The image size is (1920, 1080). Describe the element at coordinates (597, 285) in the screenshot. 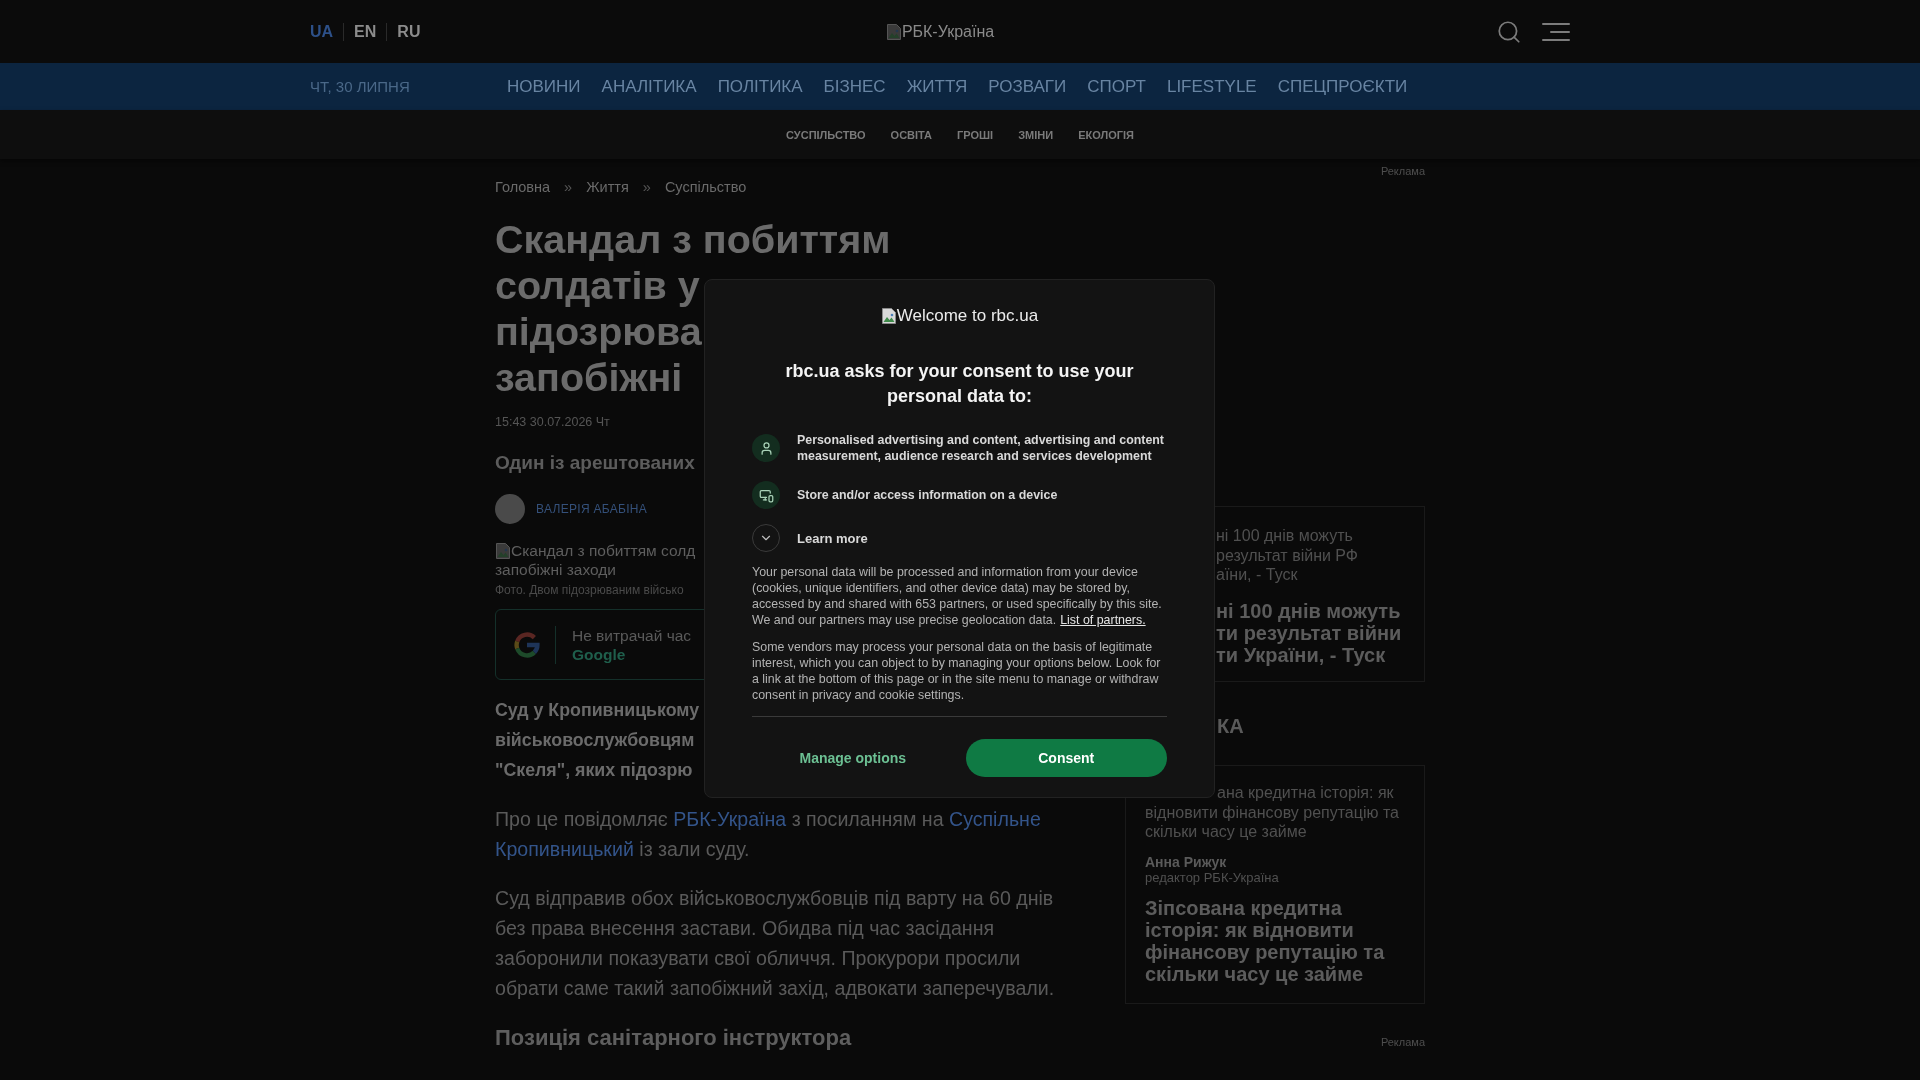

I see `title-line: солдатів у` at that location.